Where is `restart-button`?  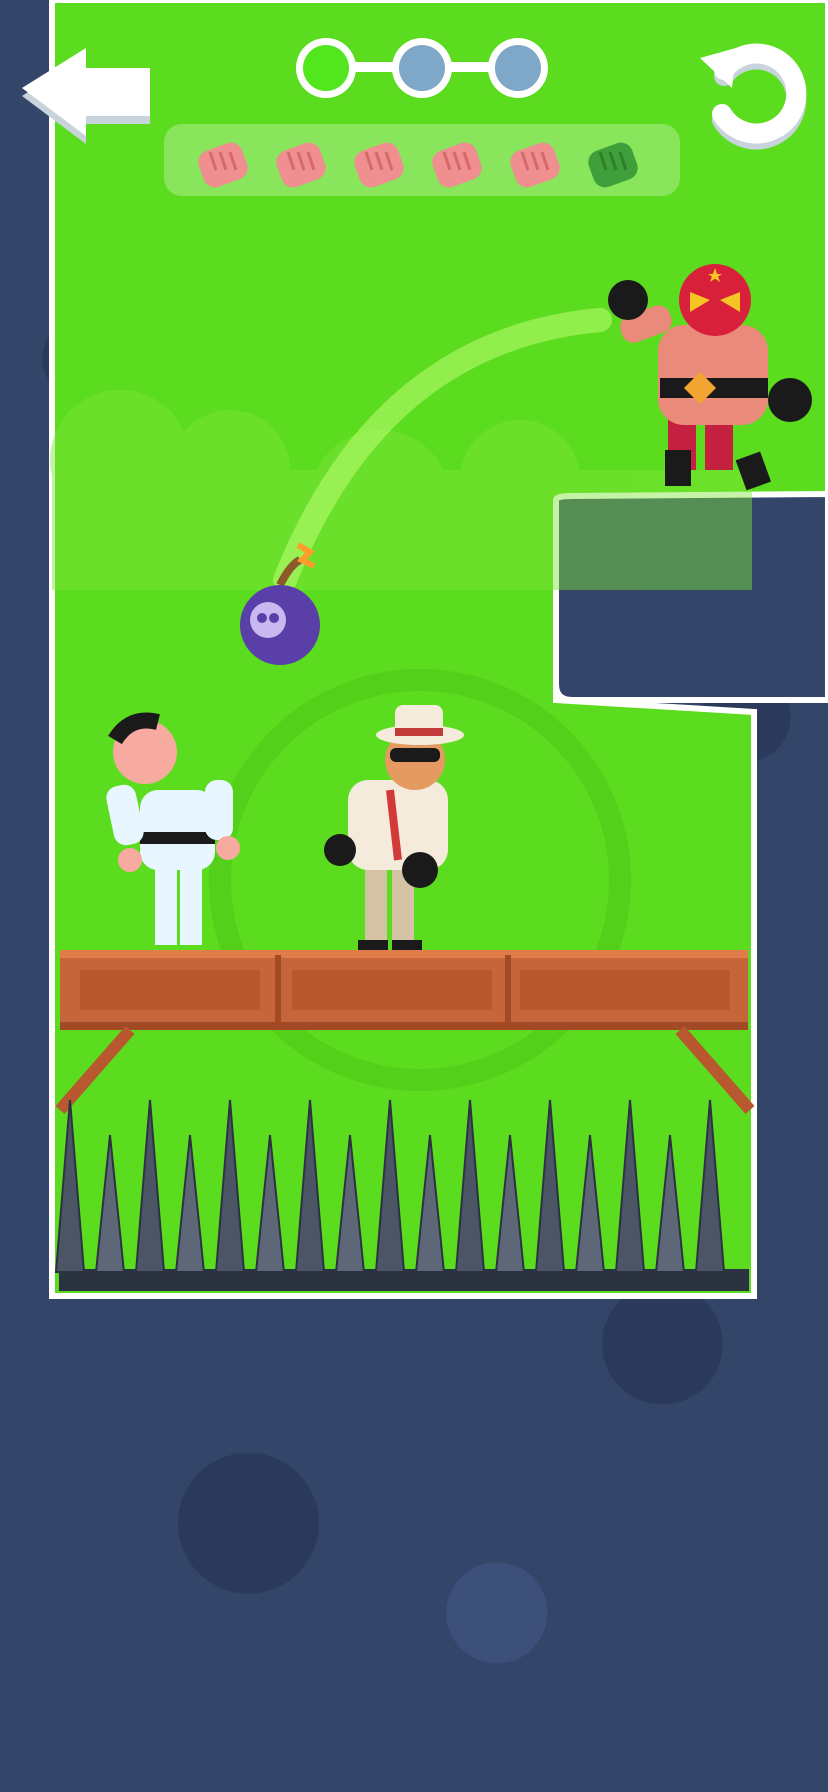 restart-button is located at coordinates (755, 95).